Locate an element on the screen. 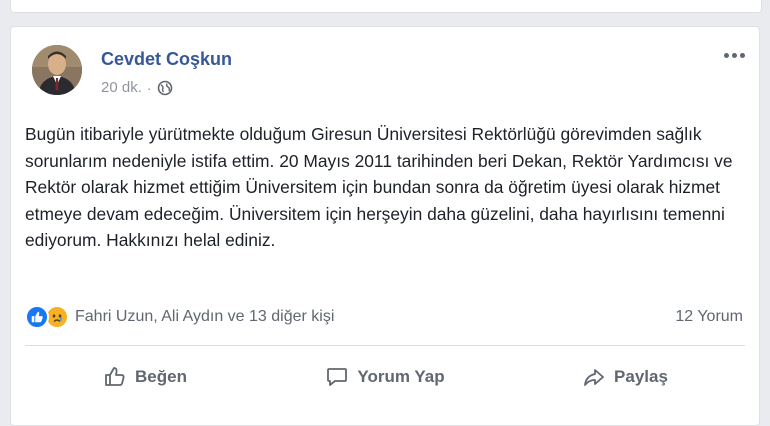 The image size is (770, 426). share-button: Paylaş is located at coordinates (625, 377).